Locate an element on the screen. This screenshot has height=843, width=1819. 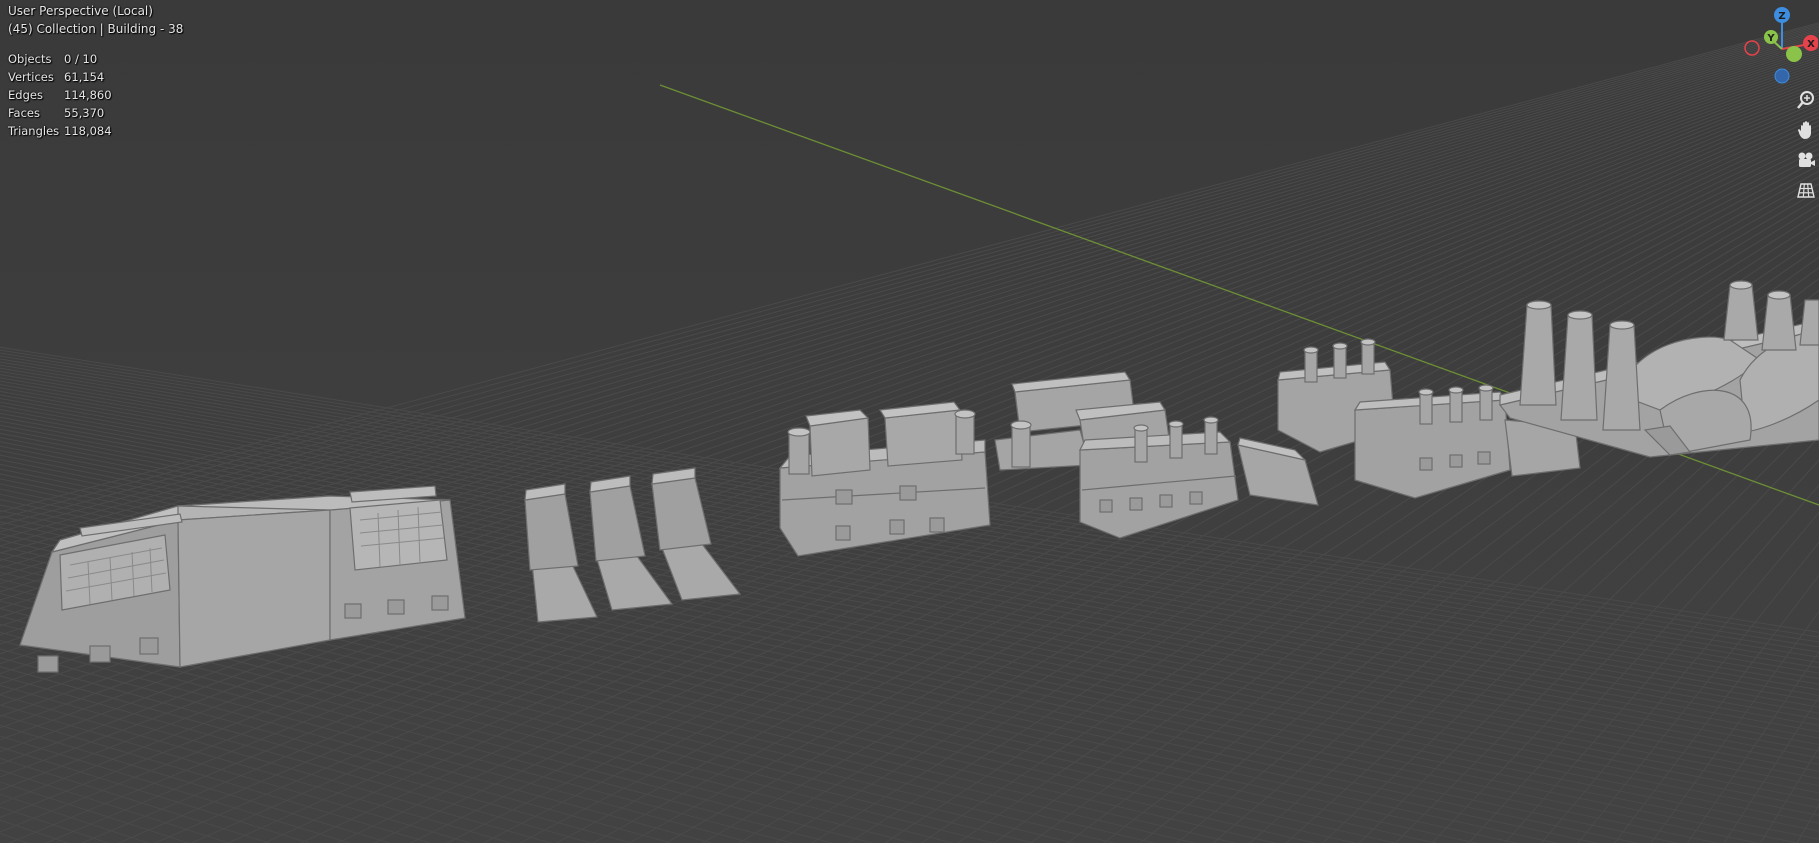
gizmo-neg-y-handle is located at coordinates (1794, 54).